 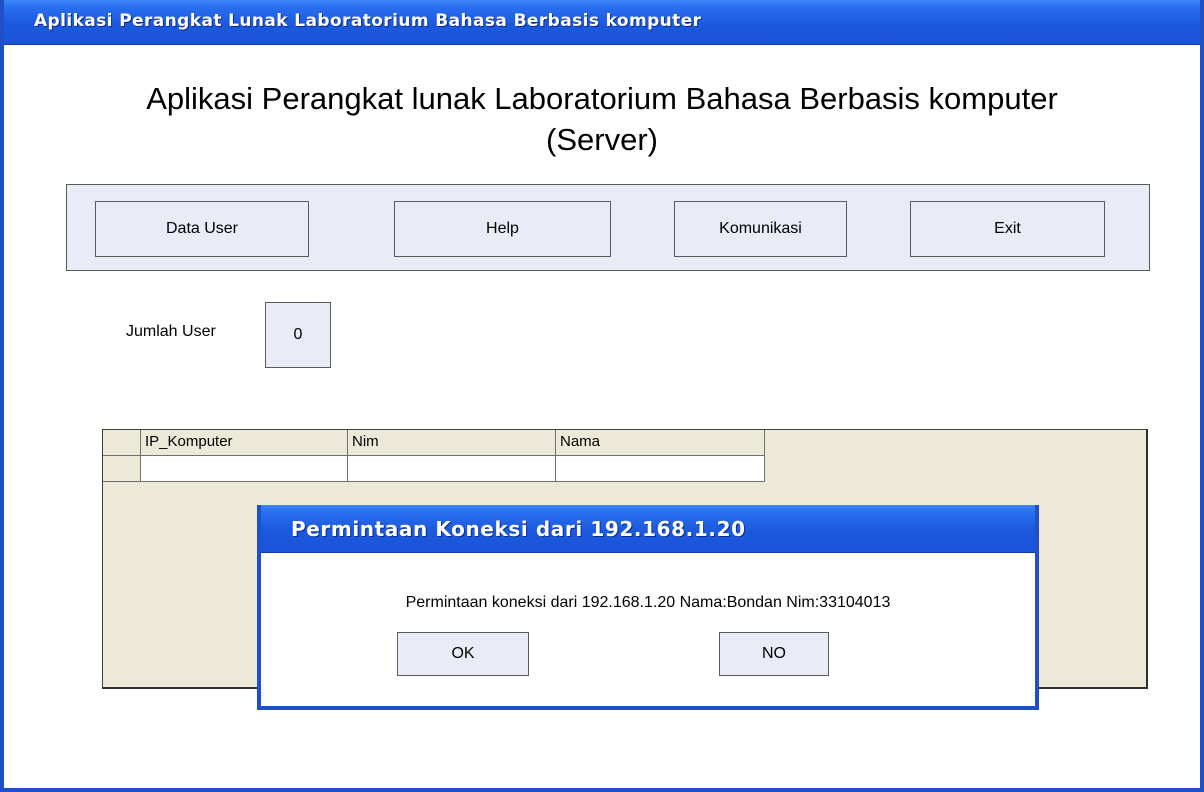 I want to click on data-user-button: Data User, so click(x=202, y=229).